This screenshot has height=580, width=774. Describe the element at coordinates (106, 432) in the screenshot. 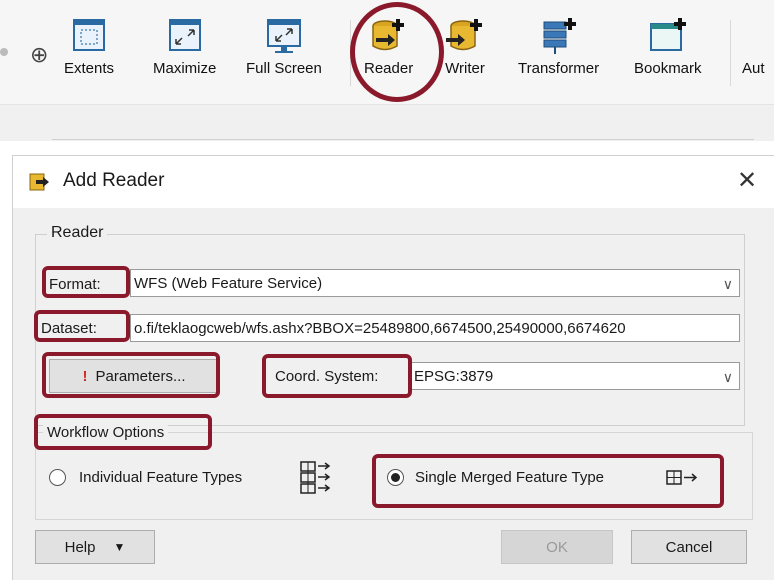

I see `workflow-options-label: Workflow Options` at that location.